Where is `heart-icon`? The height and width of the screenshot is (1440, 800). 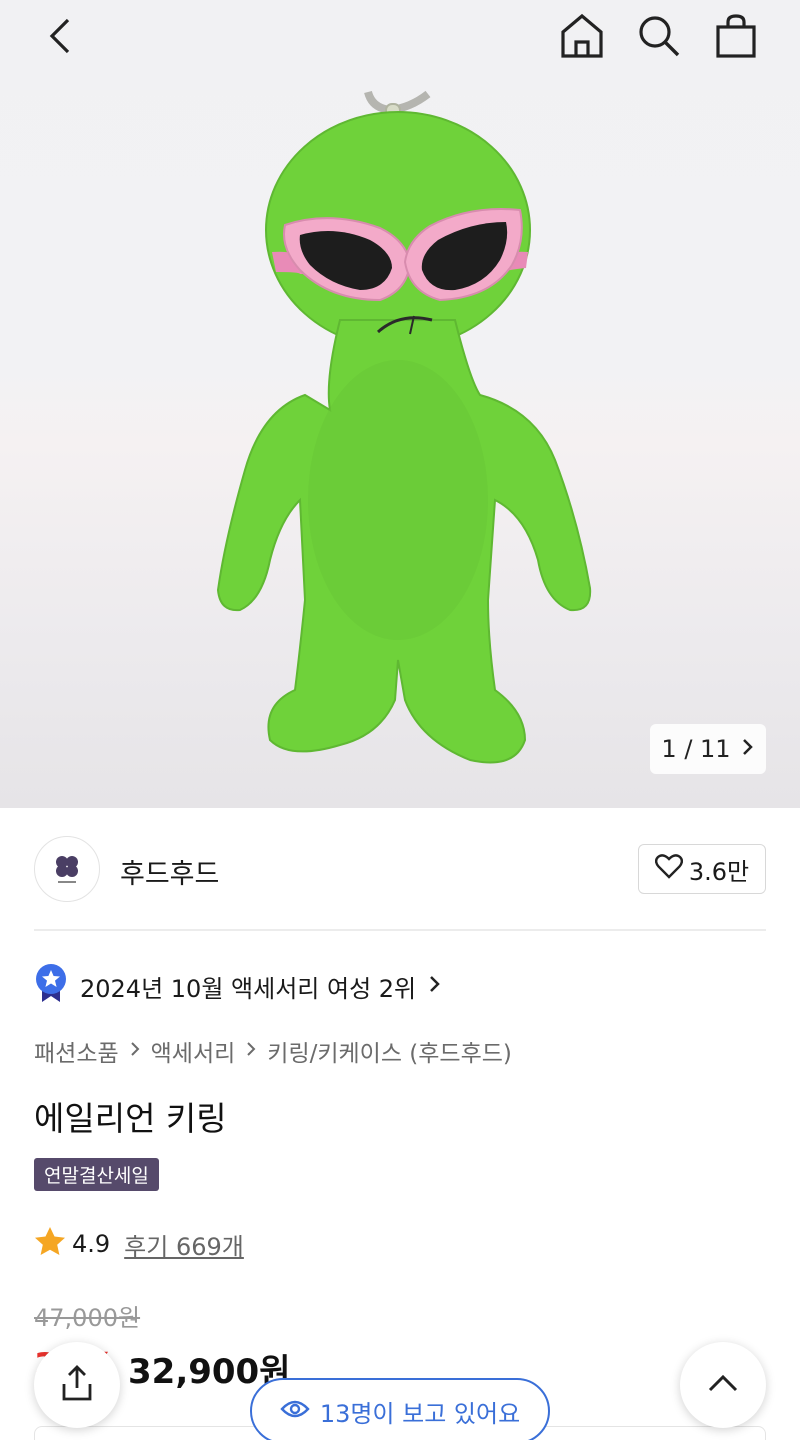
heart-icon is located at coordinates (668, 869).